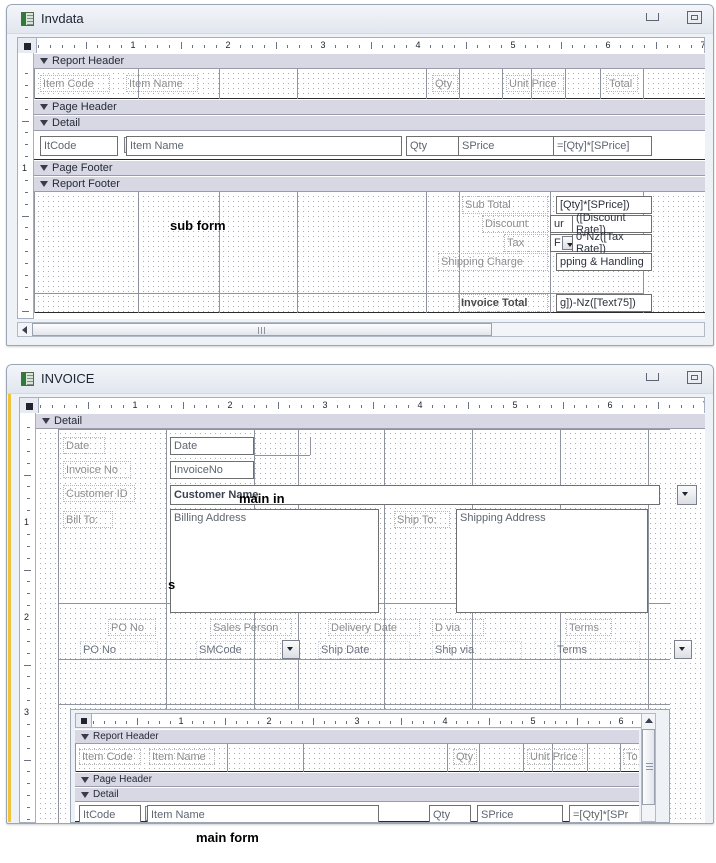 The image size is (716, 863). Describe the element at coordinates (503, 303) in the screenshot. I see `label-invoice-total: Invoice Total` at that location.